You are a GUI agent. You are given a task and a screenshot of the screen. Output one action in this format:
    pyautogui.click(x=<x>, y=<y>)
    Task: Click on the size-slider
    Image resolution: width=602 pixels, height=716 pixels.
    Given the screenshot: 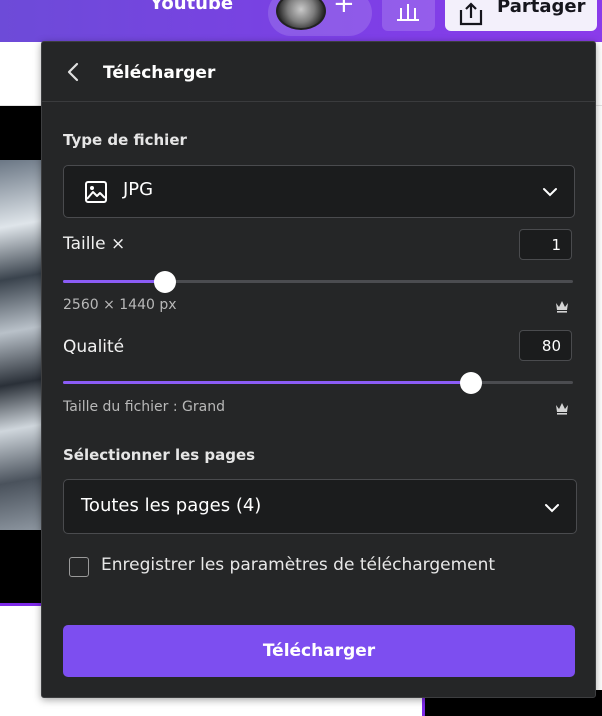 What is the action you would take?
    pyautogui.click(x=318, y=282)
    